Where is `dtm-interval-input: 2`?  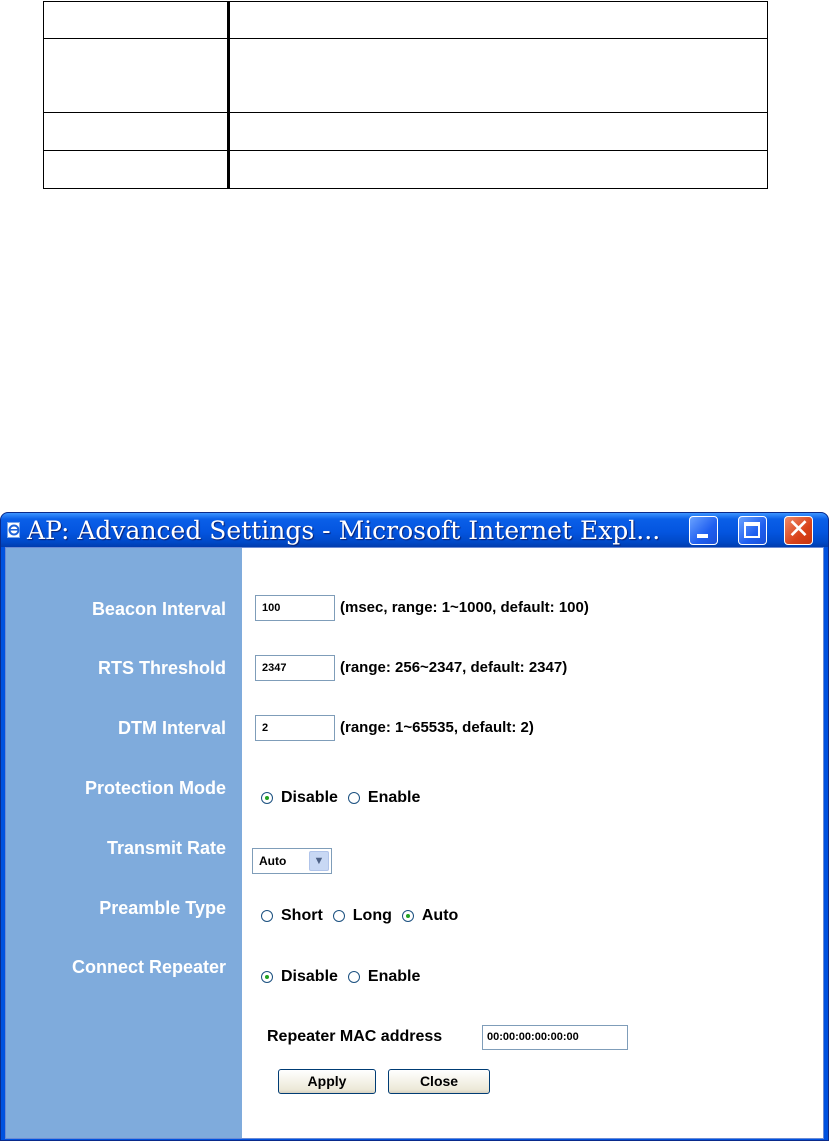
dtm-interval-input: 2 is located at coordinates (295, 728).